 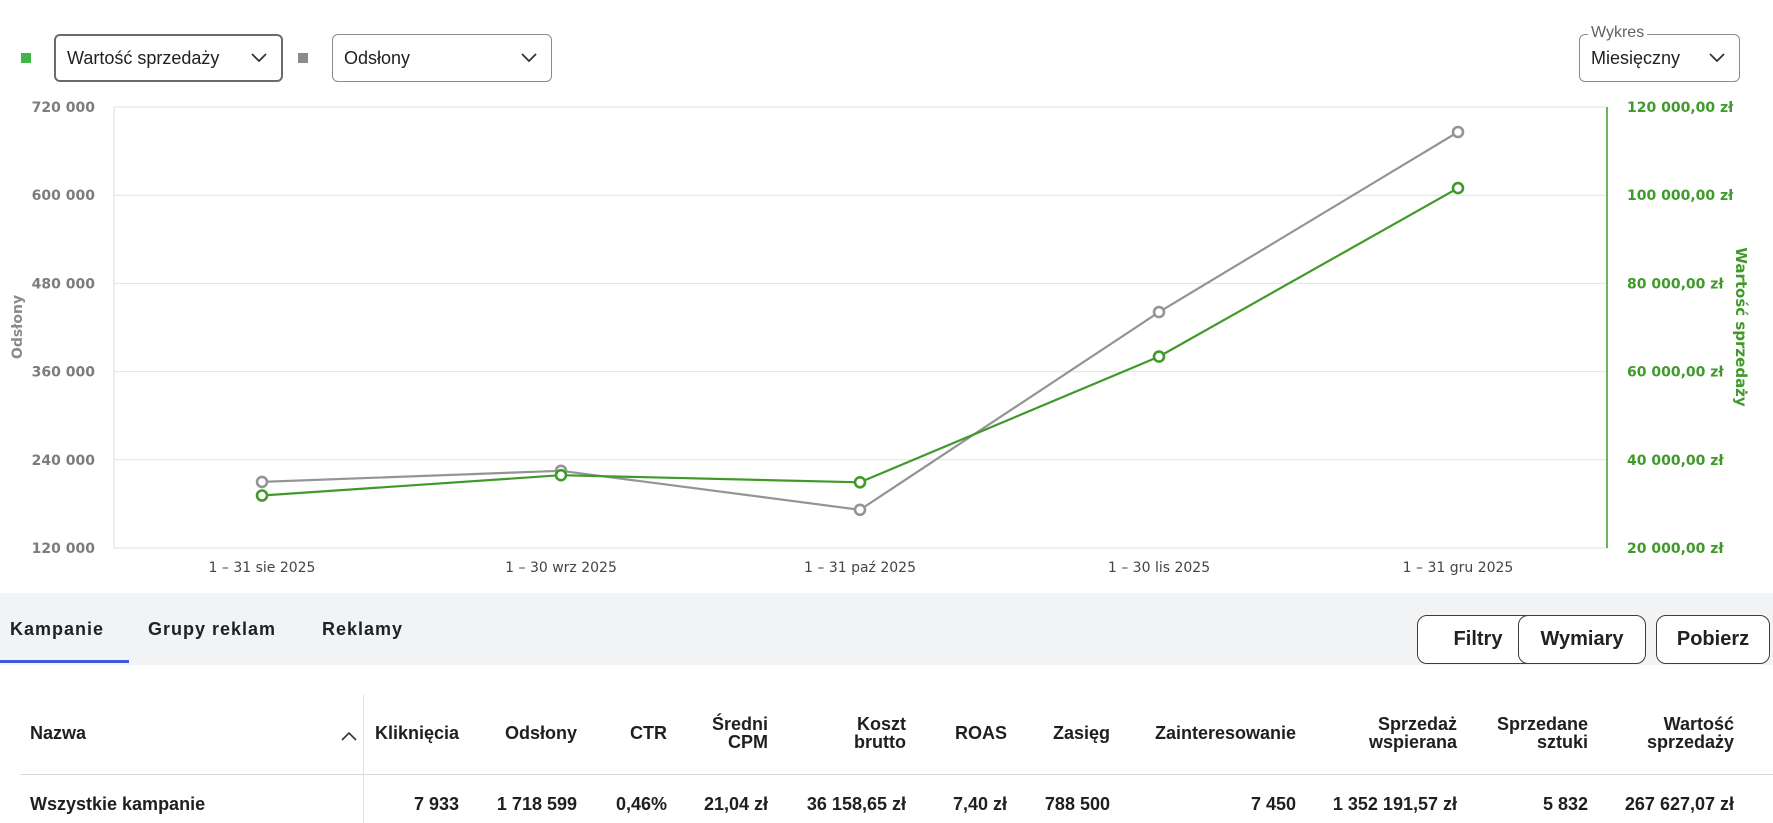 What do you see at coordinates (377, 57) in the screenshot?
I see `secondary-metric-value: Odsłony` at bounding box center [377, 57].